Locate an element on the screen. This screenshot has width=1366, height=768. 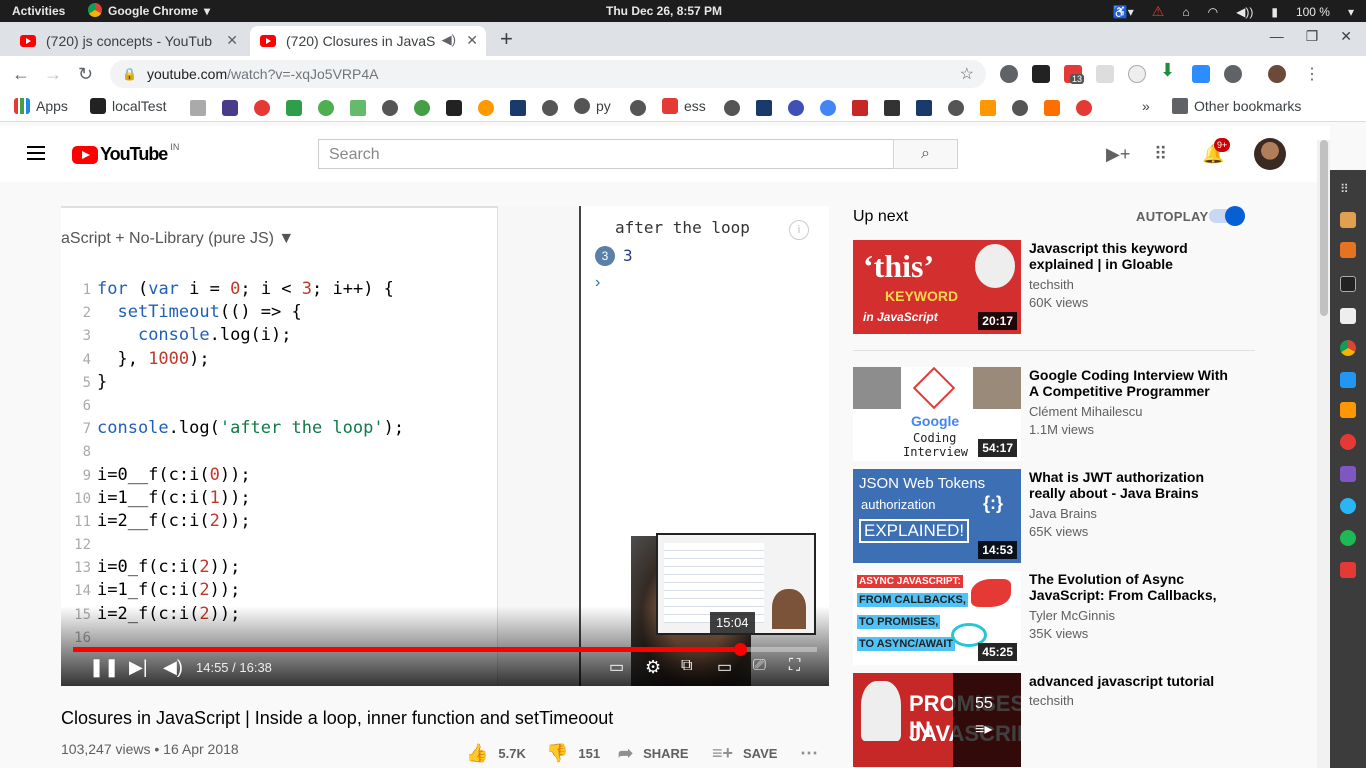
files-icon is located at coordinates (1348, 220).